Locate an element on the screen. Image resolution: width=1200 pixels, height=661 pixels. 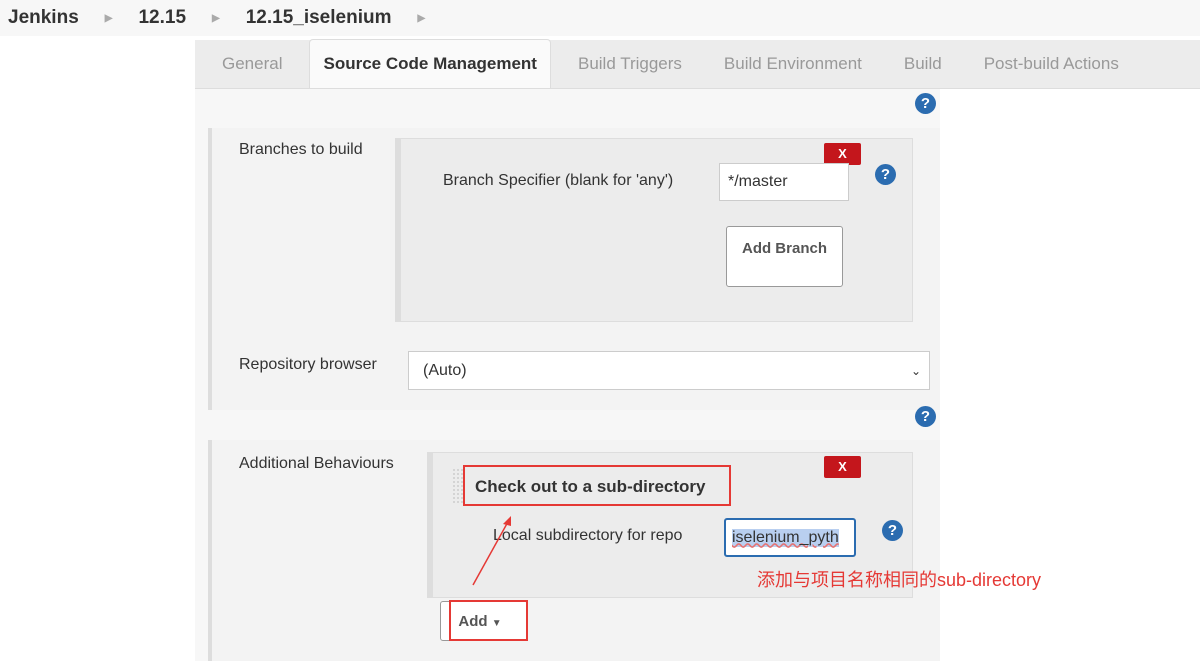
subdir-input: iselenium_pyth is located at coordinates (790, 537).